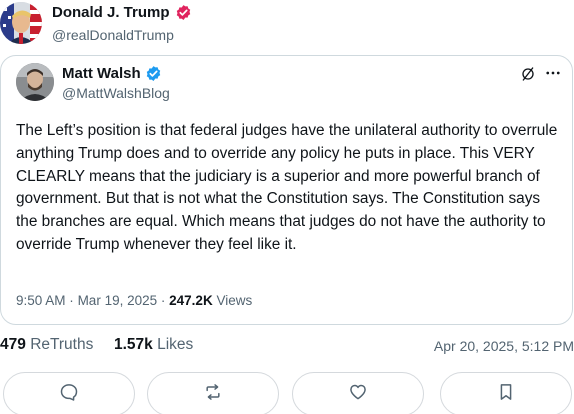  Describe the element at coordinates (504, 346) in the screenshot. I see `post-date: Apr 20, 2025, 5:12 PM` at that location.